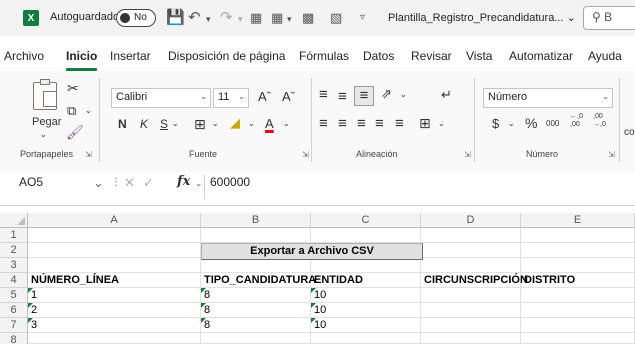 Image resolution: width=635 pixels, height=344 pixels. I want to click on header-cell-tipo-candidatura: TIPO_CANDIDATURA, so click(258, 280).